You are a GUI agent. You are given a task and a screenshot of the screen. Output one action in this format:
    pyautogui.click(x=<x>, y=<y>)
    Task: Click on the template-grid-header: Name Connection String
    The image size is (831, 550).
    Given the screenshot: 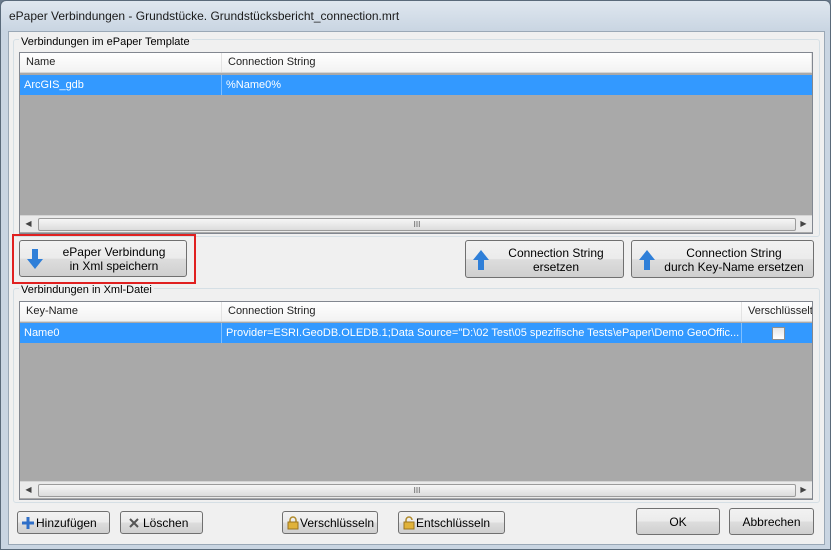 What is the action you would take?
    pyautogui.click(x=416, y=63)
    